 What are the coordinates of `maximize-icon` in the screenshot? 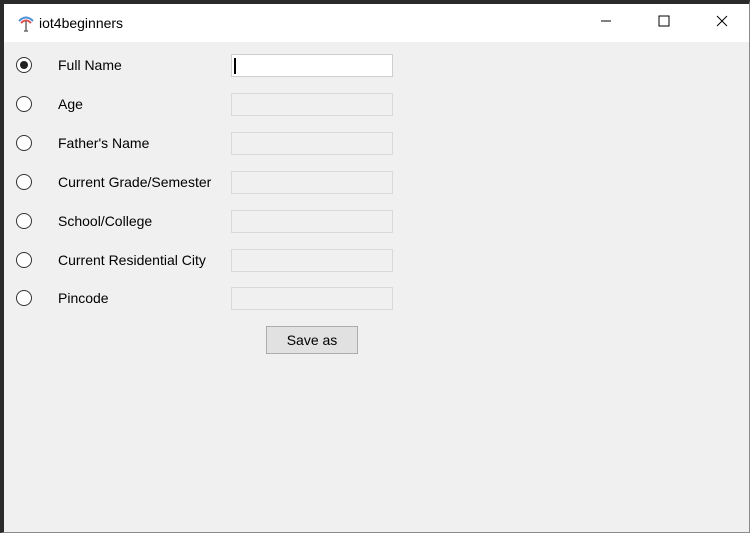 It's located at (664, 23).